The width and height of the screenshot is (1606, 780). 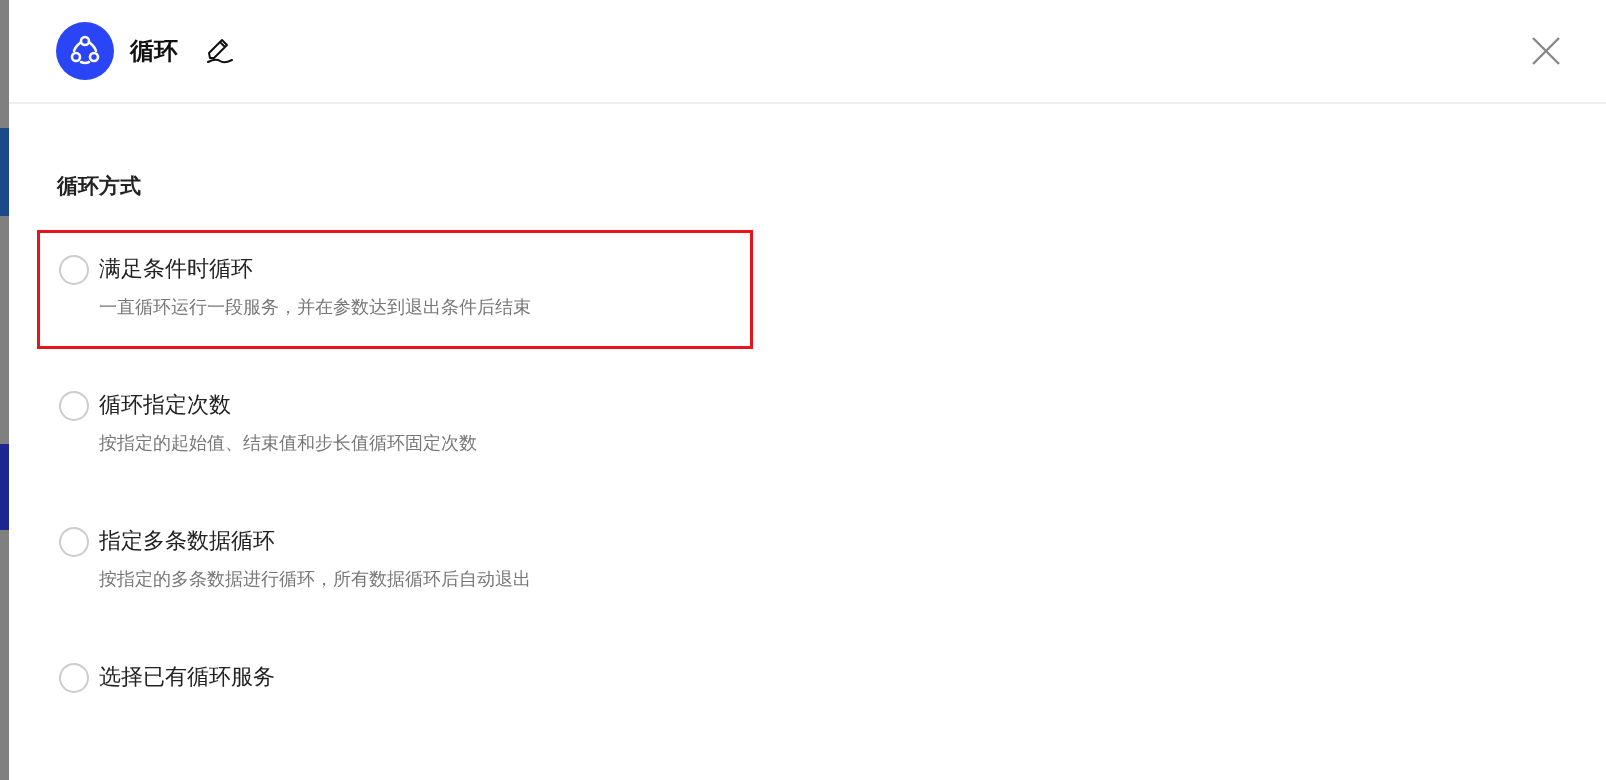 I want to click on option-description: 按指定的起始值、结束值和步长值循环固定次数, so click(x=288, y=443).